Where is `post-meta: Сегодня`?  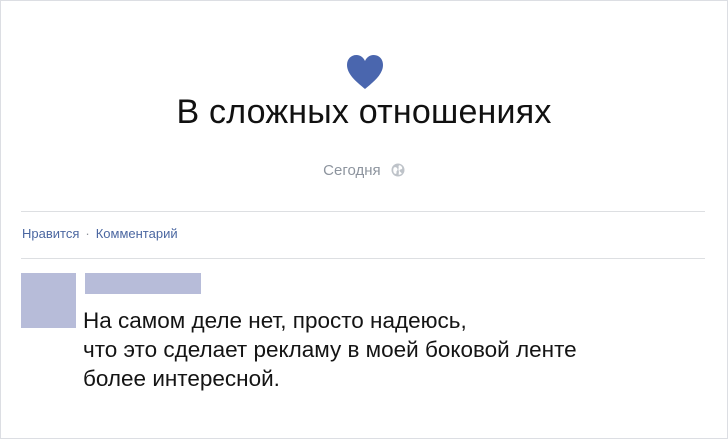
post-meta: Сегодня is located at coordinates (364, 170).